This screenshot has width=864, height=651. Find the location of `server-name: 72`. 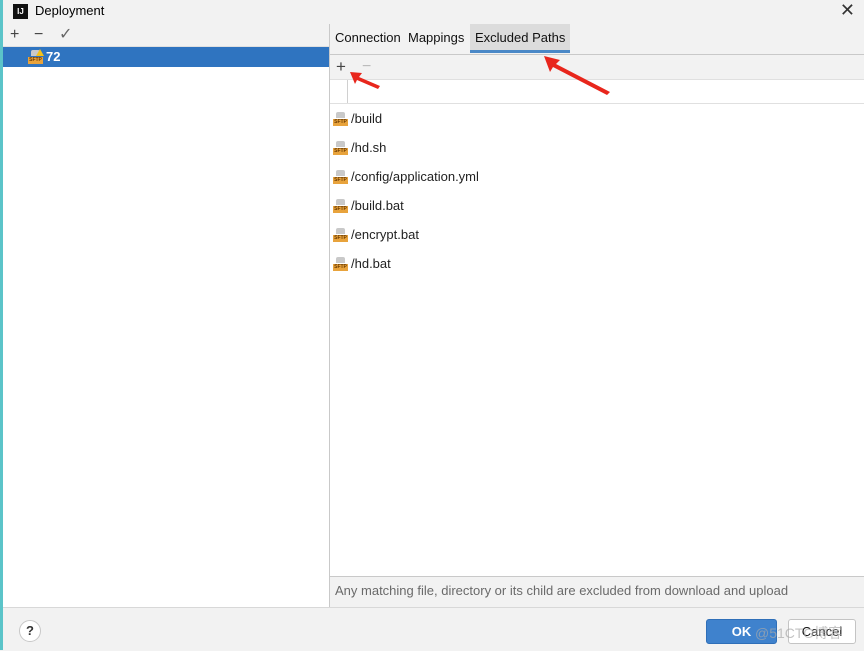

server-name: 72 is located at coordinates (53, 56).